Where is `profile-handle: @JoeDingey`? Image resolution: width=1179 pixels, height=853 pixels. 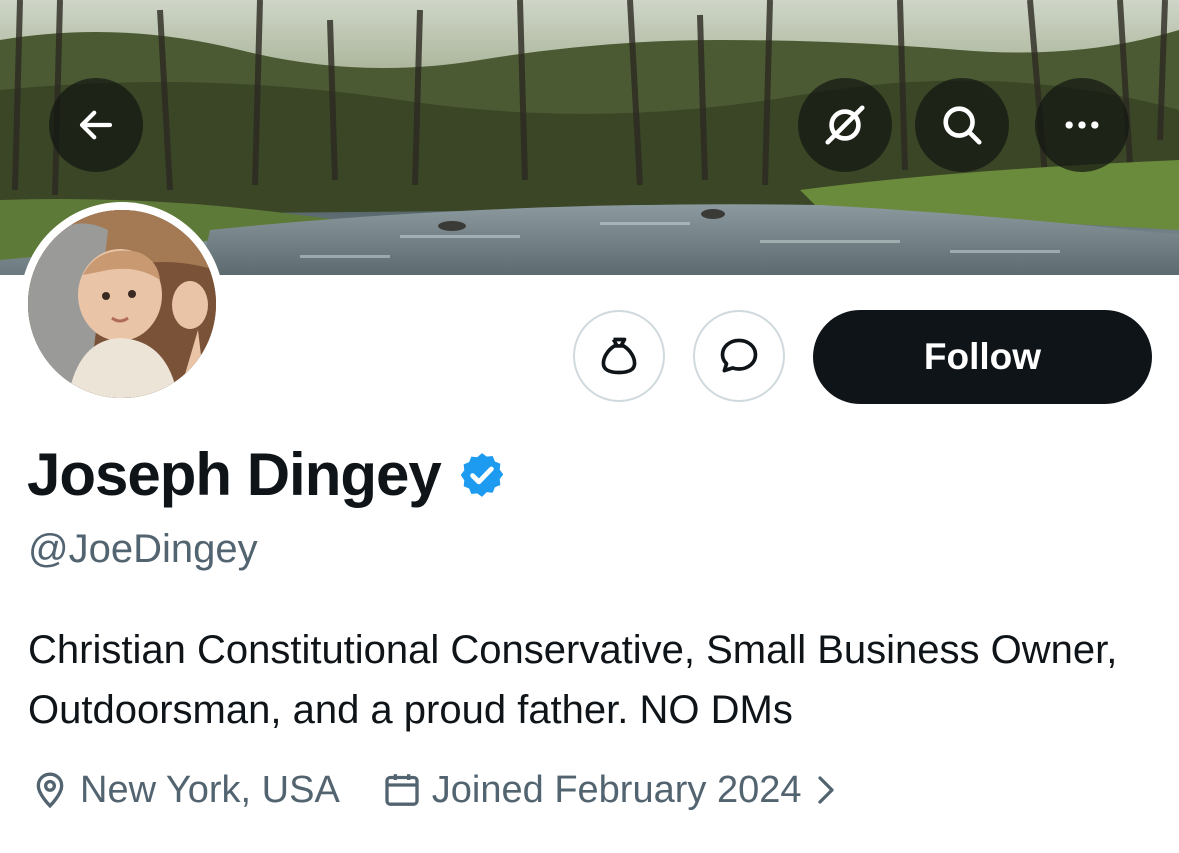 profile-handle: @JoeDingey is located at coordinates (143, 549).